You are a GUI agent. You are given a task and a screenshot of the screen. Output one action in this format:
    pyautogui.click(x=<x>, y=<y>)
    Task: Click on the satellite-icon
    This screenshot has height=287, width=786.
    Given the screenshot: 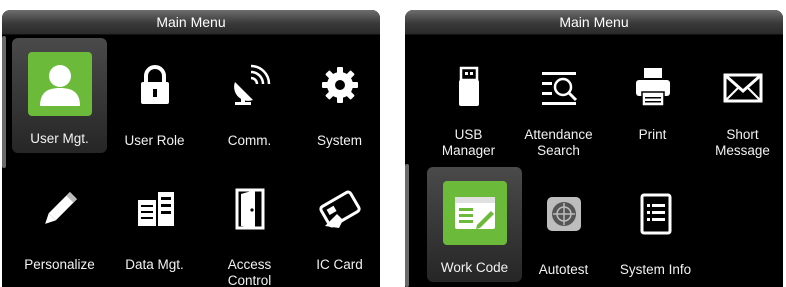 What is the action you would take?
    pyautogui.click(x=250, y=85)
    